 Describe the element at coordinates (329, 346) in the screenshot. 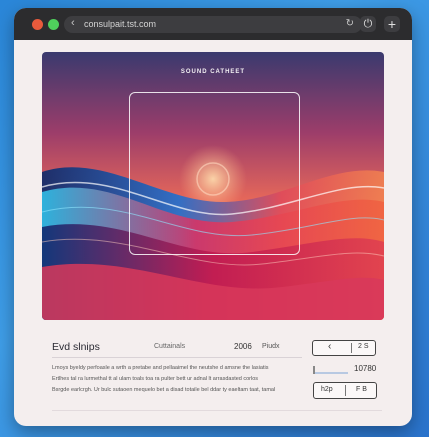

I see `prev-button: ‹` at that location.